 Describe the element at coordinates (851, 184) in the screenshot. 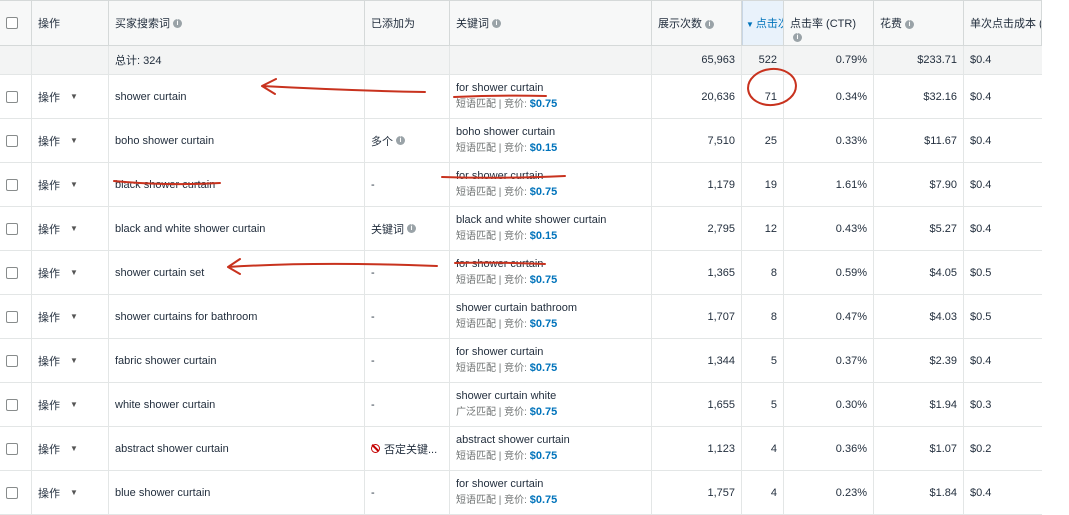

I see `ctr: 1.61%` at that location.